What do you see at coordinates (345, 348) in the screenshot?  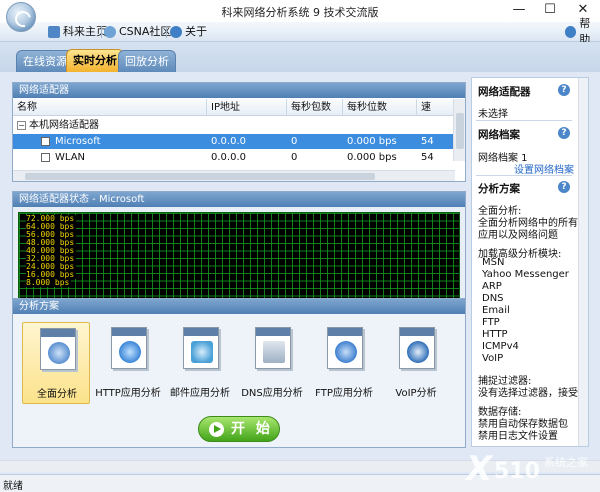 I see `ftp-icon` at bounding box center [345, 348].